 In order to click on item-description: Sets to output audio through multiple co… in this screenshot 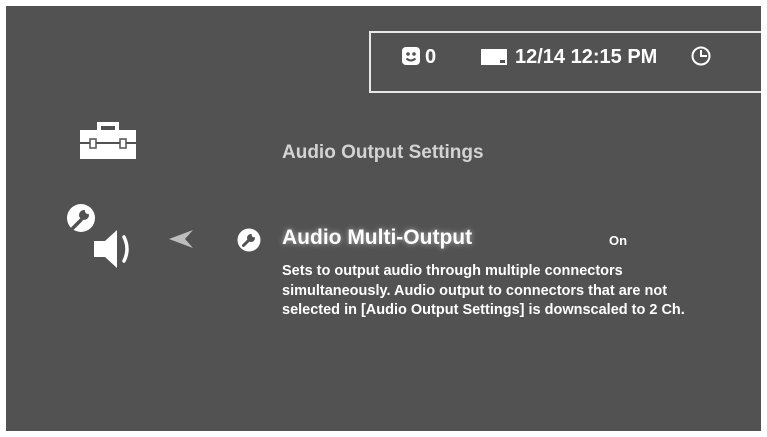, I will do `click(483, 290)`.